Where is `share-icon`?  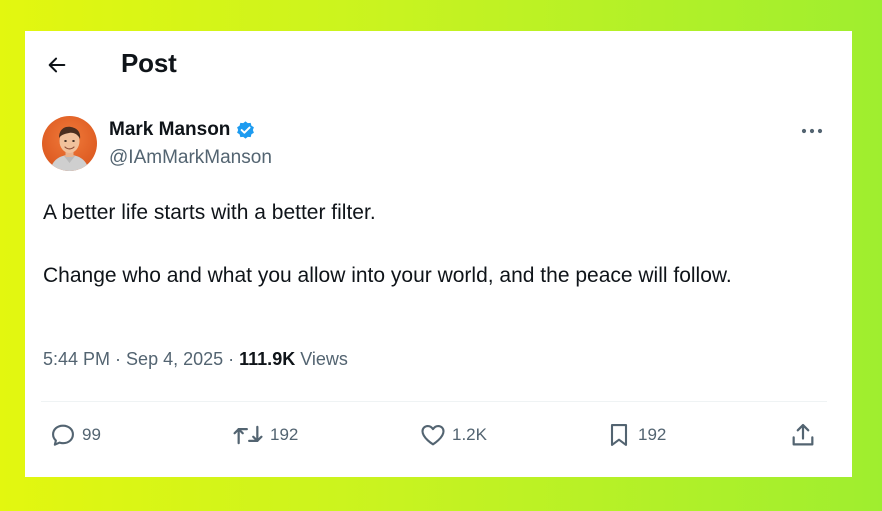 share-icon is located at coordinates (803, 434).